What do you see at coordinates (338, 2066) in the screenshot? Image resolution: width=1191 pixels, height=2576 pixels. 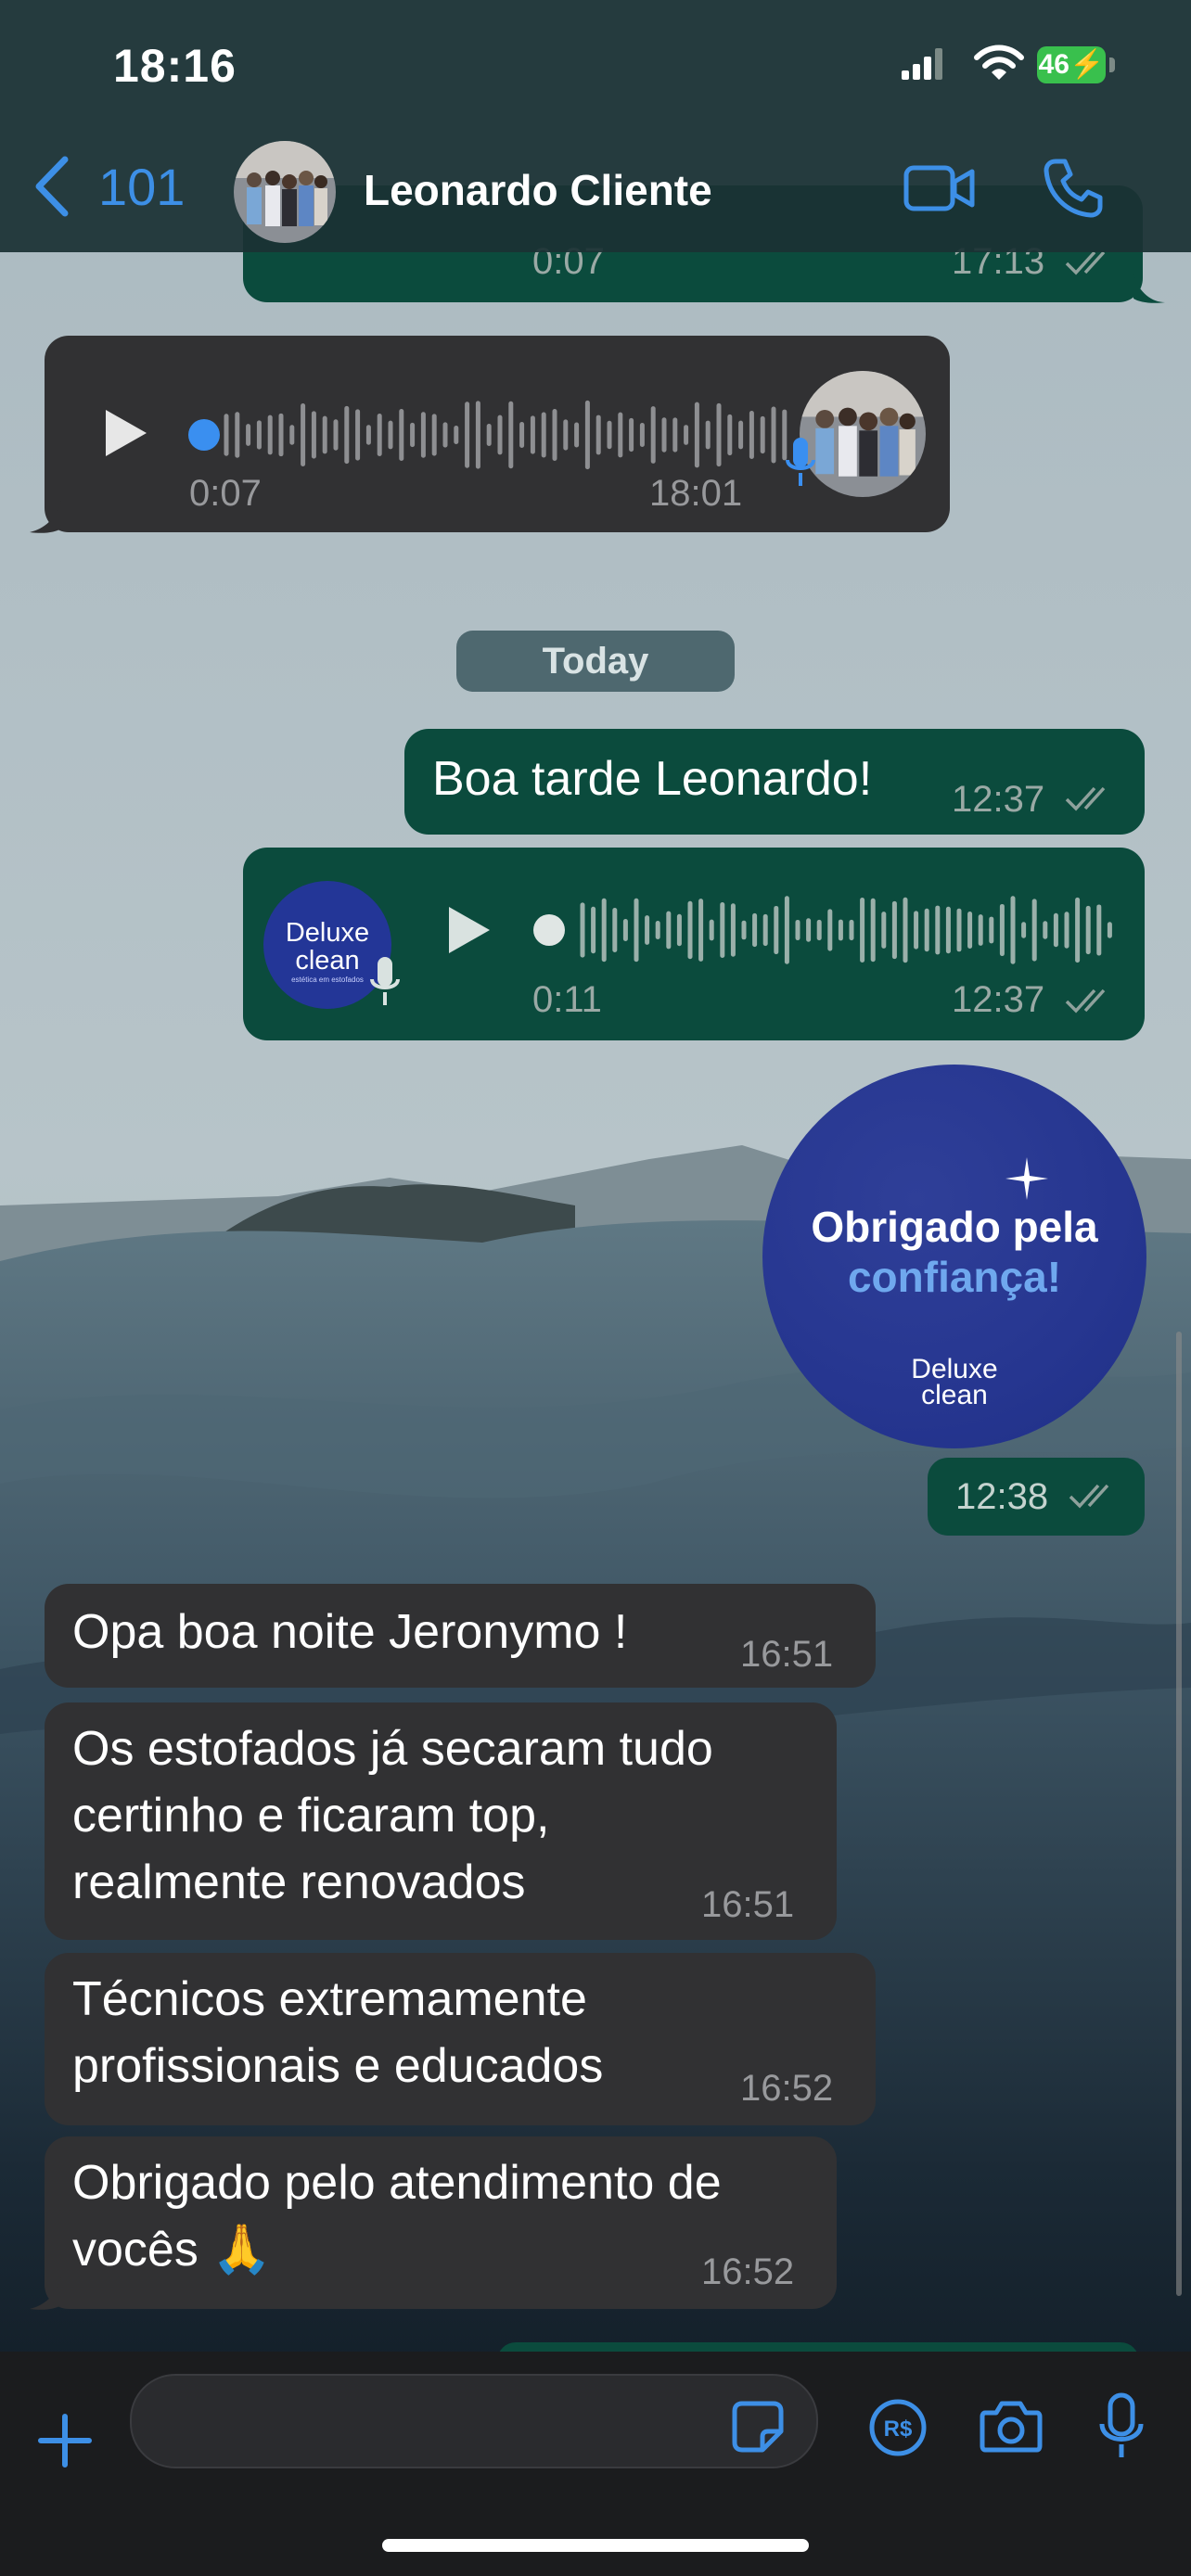 I see `message-text: profissionais e educados` at bounding box center [338, 2066].